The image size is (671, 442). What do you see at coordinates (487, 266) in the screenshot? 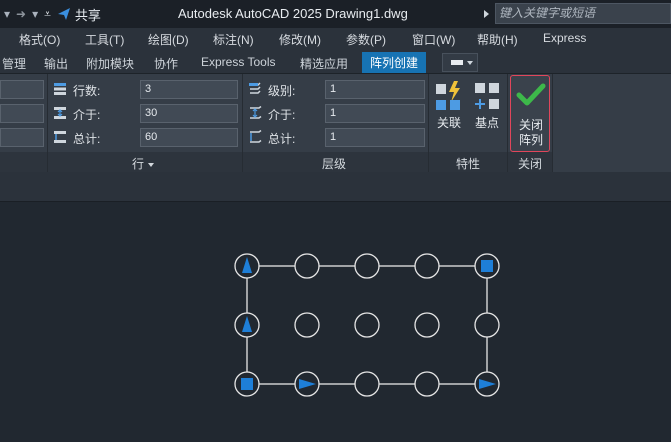
I see `corner-grip-square` at bounding box center [487, 266].